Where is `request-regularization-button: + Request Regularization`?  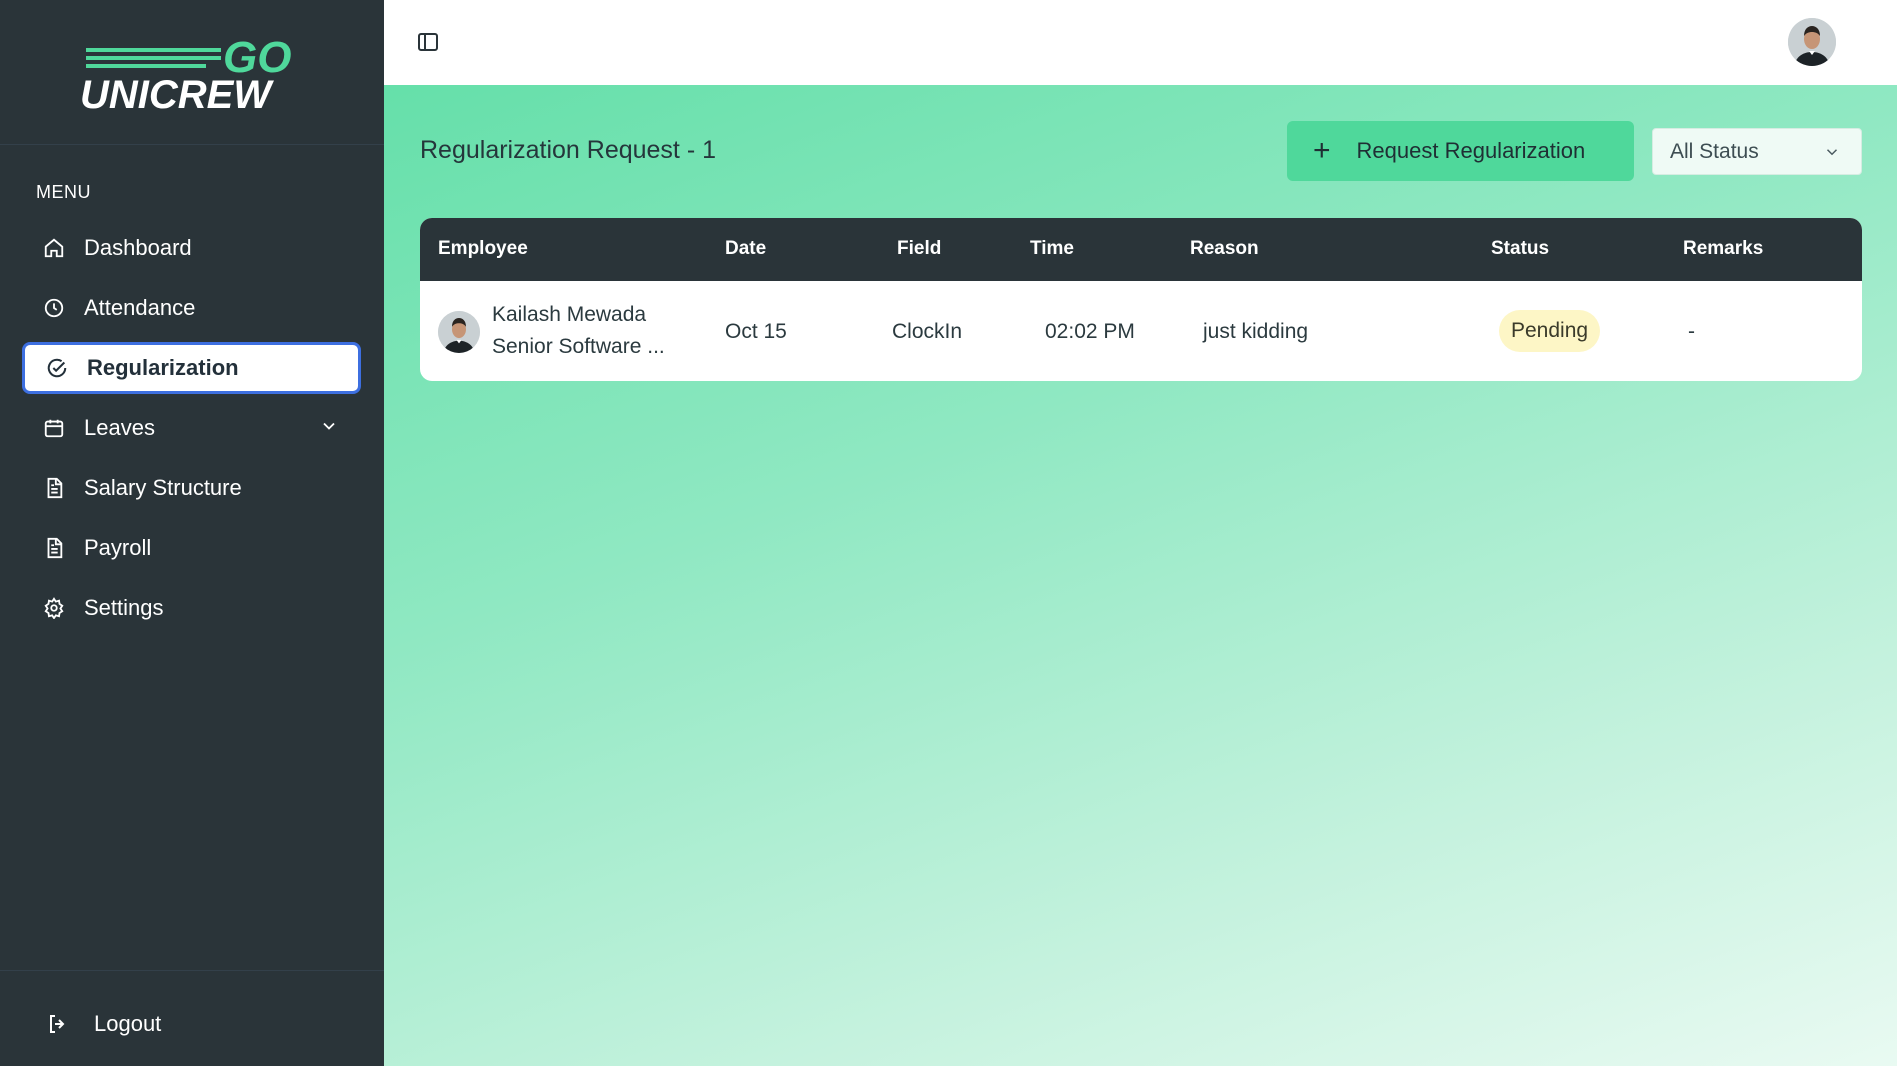
request-regularization-button: + Request Regularization is located at coordinates (1460, 151).